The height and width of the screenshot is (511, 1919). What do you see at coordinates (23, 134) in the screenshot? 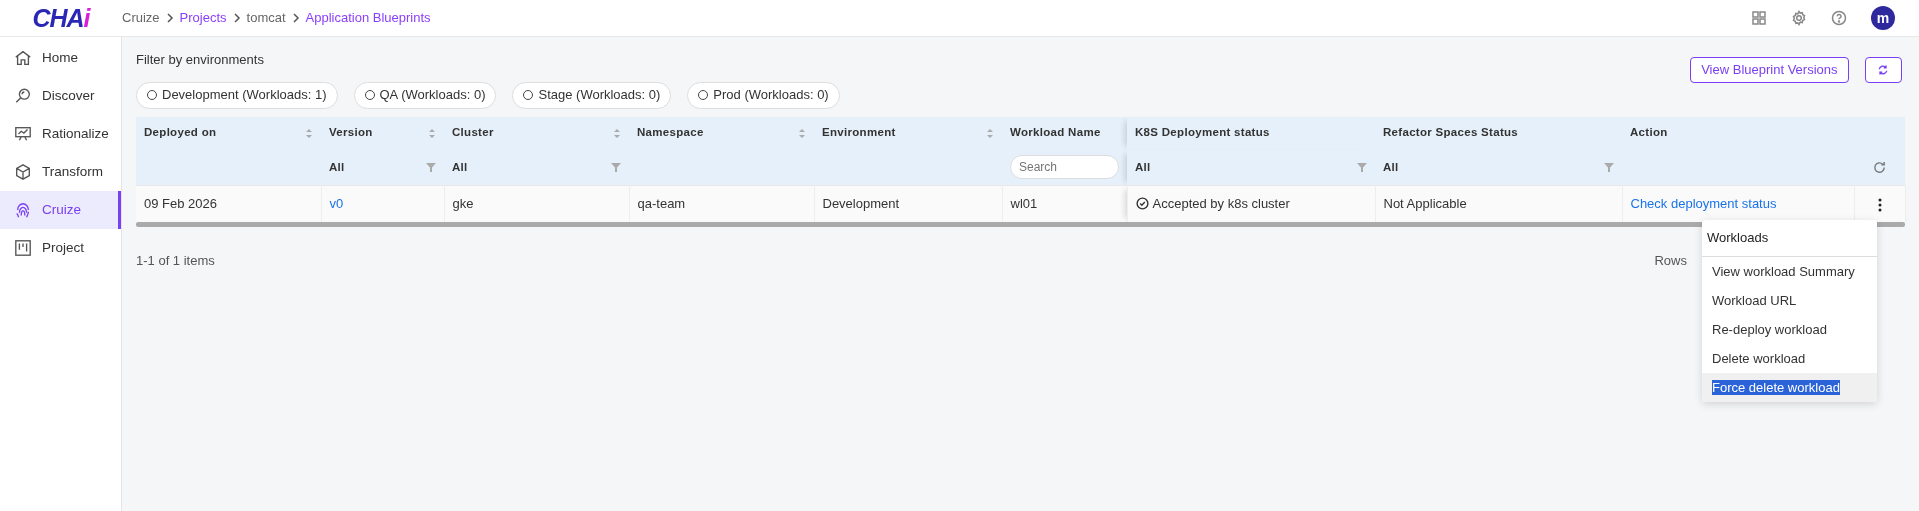
I see `presentation-chart-icon` at bounding box center [23, 134].